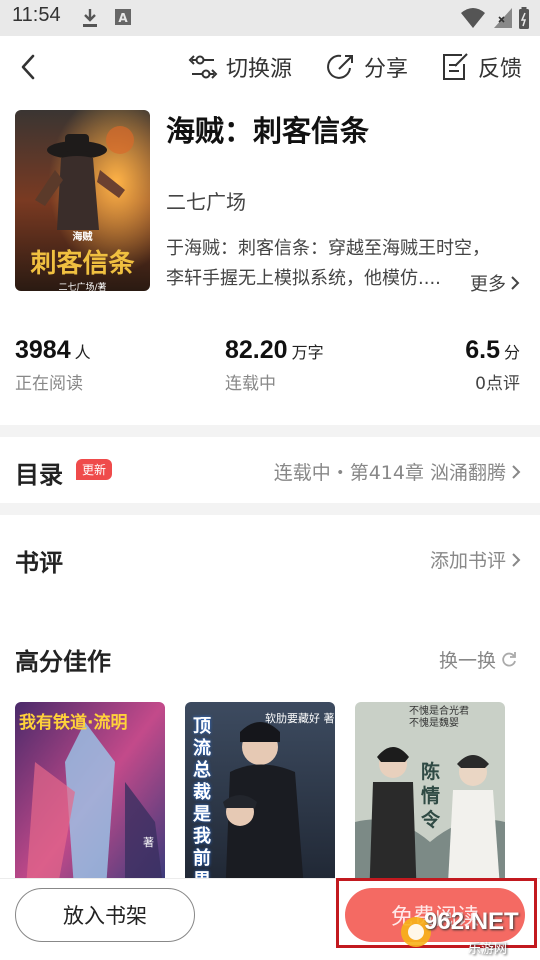  I want to click on review-title: 书评, so click(39, 563).